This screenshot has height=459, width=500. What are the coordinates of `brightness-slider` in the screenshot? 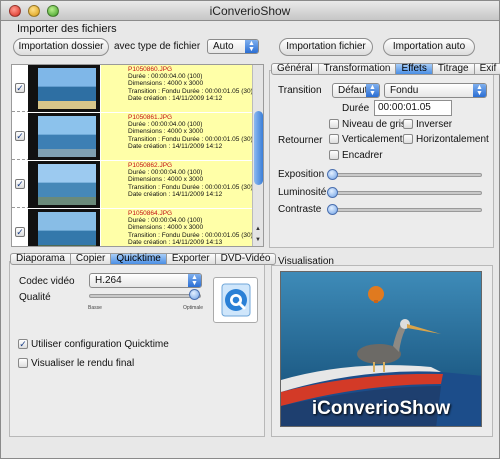 It's located at (406, 193).